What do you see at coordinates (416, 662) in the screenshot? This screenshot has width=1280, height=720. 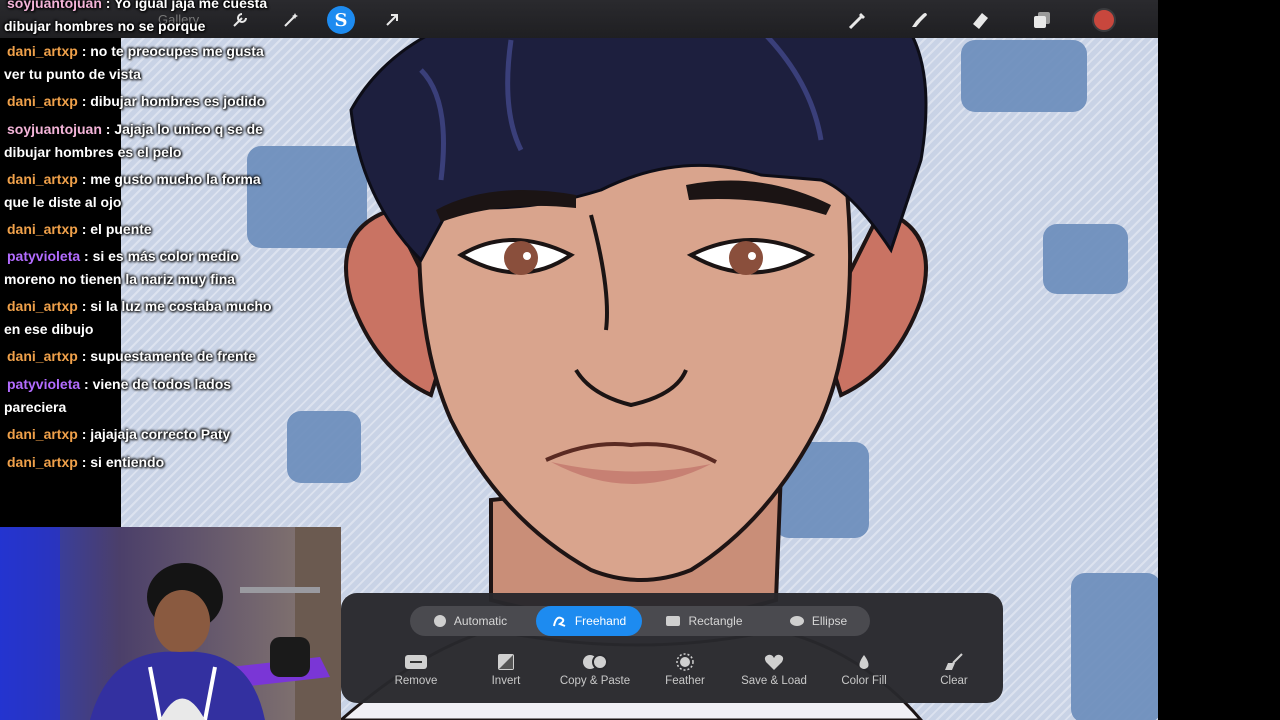 I see `remove-icon` at bounding box center [416, 662].